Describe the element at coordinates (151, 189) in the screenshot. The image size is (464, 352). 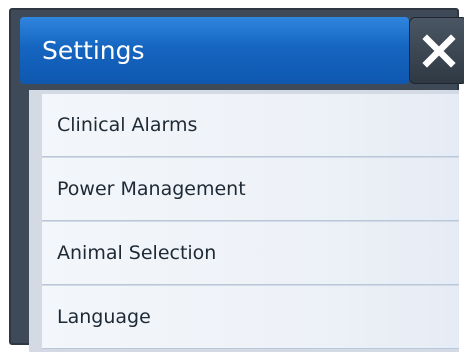
I see `menu-item-label: Power Management` at that location.